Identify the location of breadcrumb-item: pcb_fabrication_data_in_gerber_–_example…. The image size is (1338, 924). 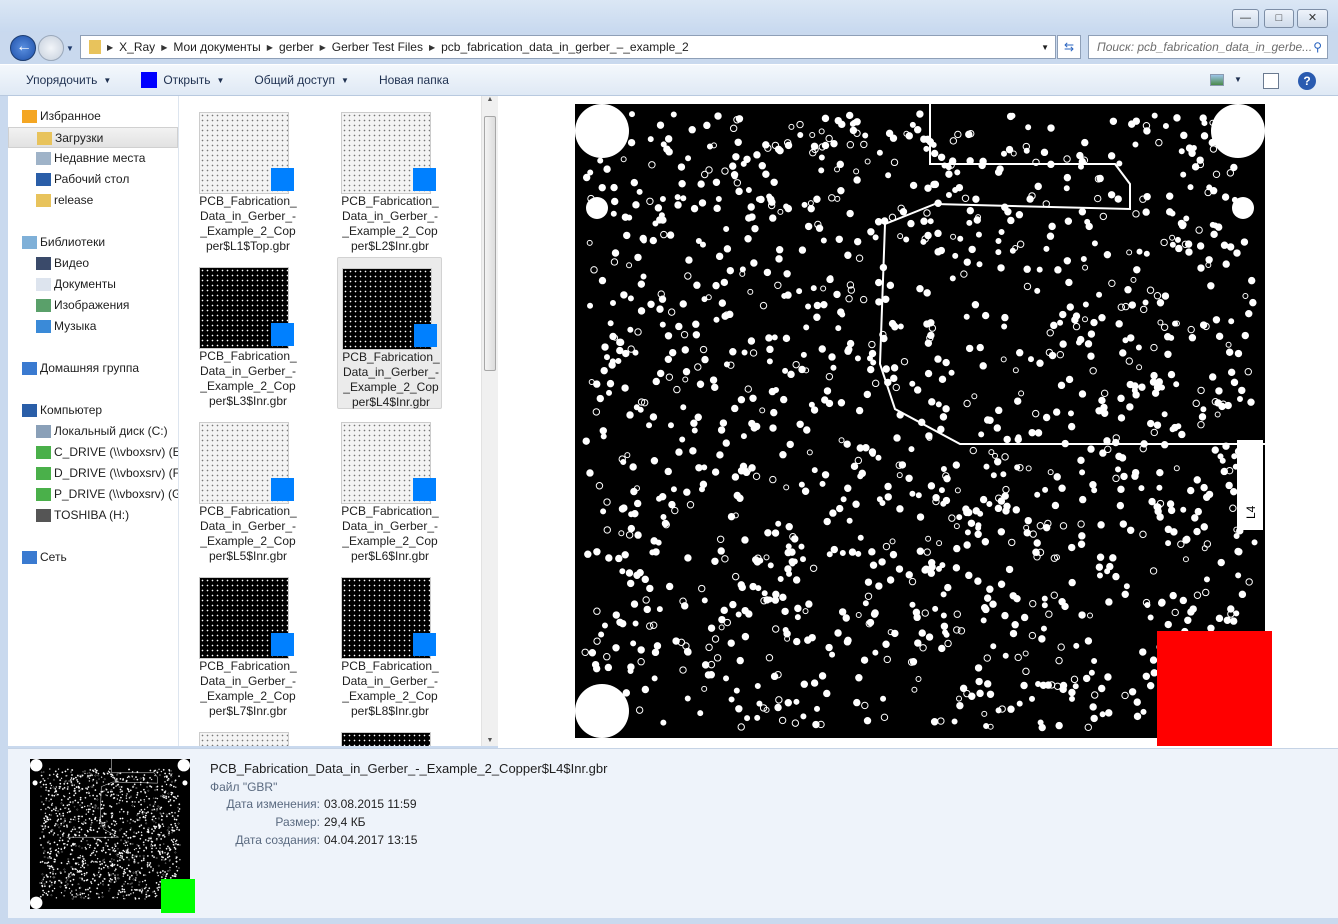
(565, 47).